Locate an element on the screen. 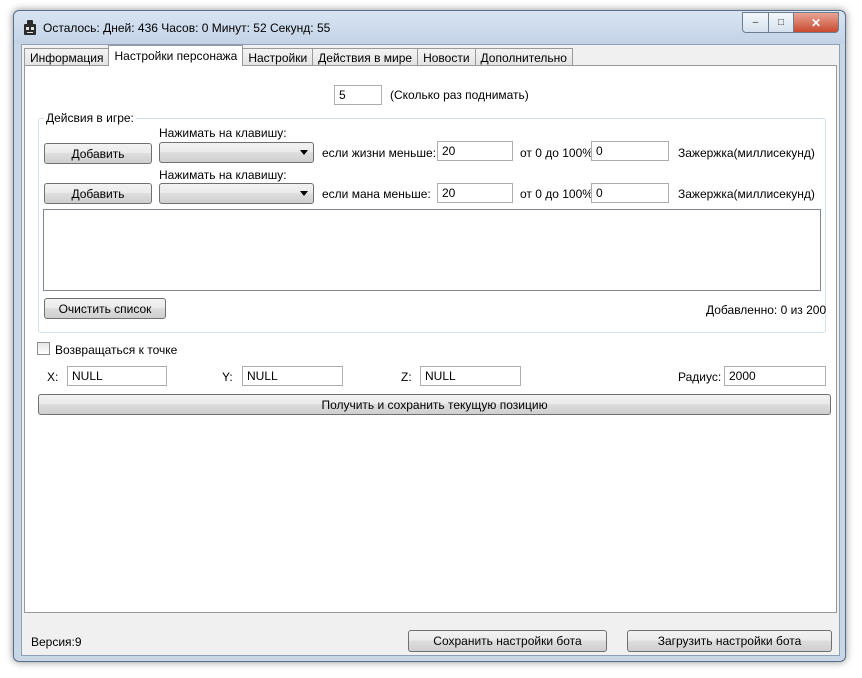 The height and width of the screenshot is (678, 862). pickup-count-hint: (Сколько раз поднимать) is located at coordinates (459, 95).